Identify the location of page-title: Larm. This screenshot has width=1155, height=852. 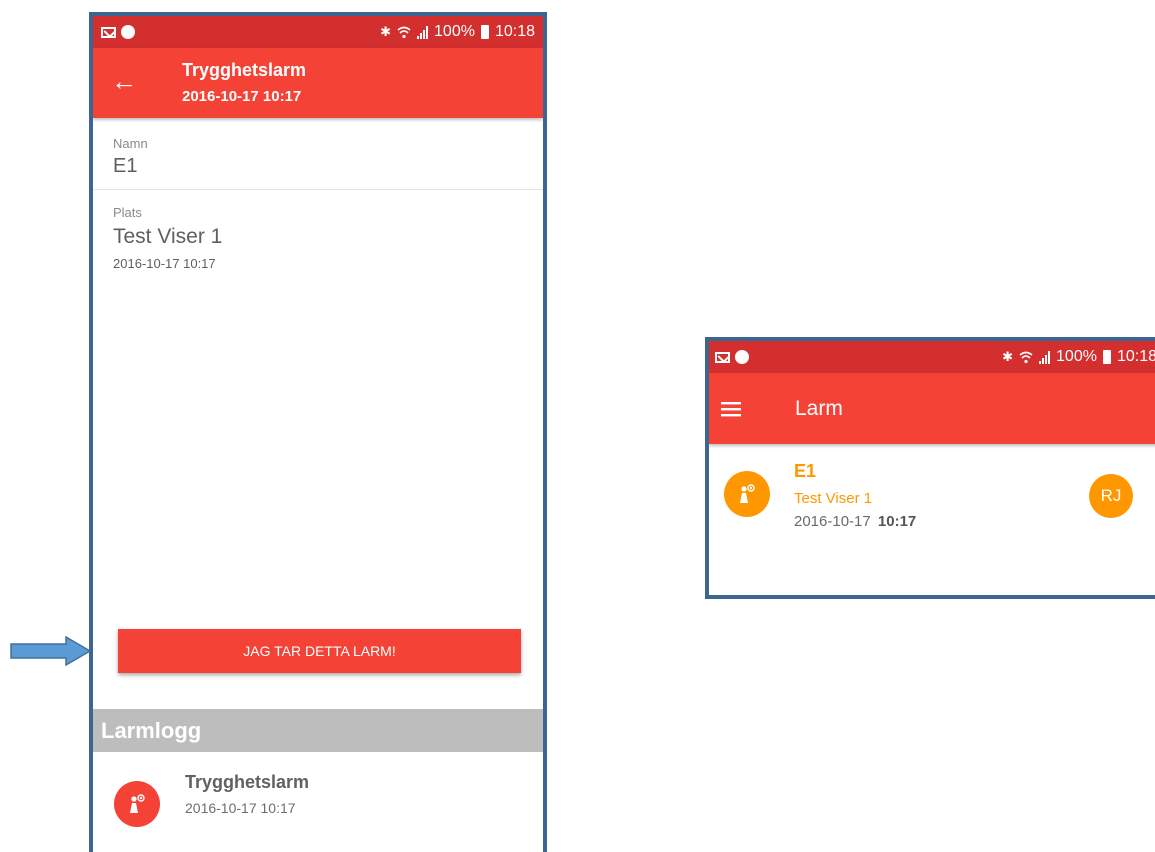
(819, 408).